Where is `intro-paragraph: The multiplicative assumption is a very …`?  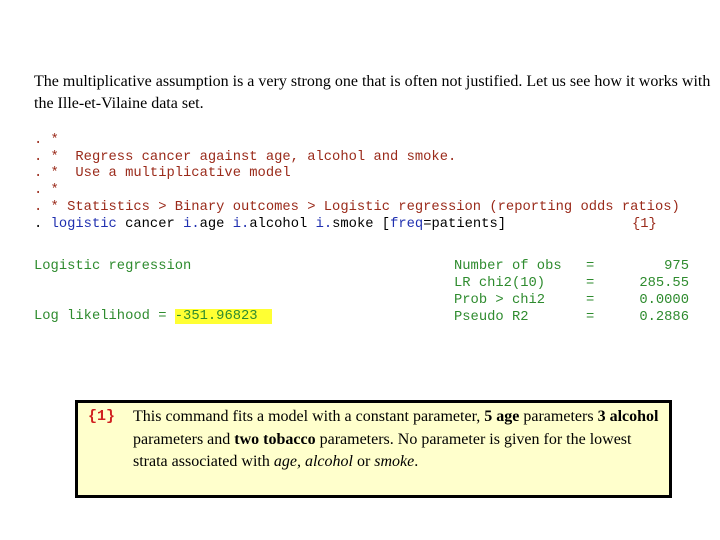
intro-paragraph: The multiplicative assumption is a very … is located at coordinates (372, 92).